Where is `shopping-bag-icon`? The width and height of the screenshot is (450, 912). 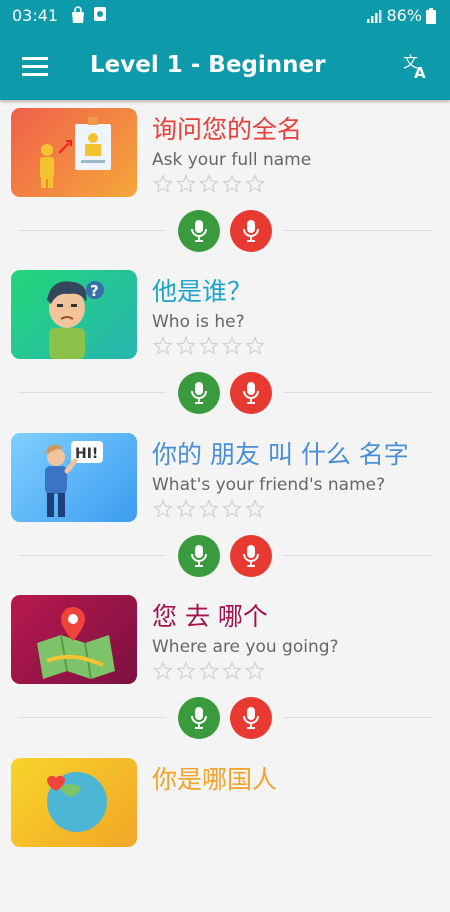
shopping-bag-icon is located at coordinates (78, 14).